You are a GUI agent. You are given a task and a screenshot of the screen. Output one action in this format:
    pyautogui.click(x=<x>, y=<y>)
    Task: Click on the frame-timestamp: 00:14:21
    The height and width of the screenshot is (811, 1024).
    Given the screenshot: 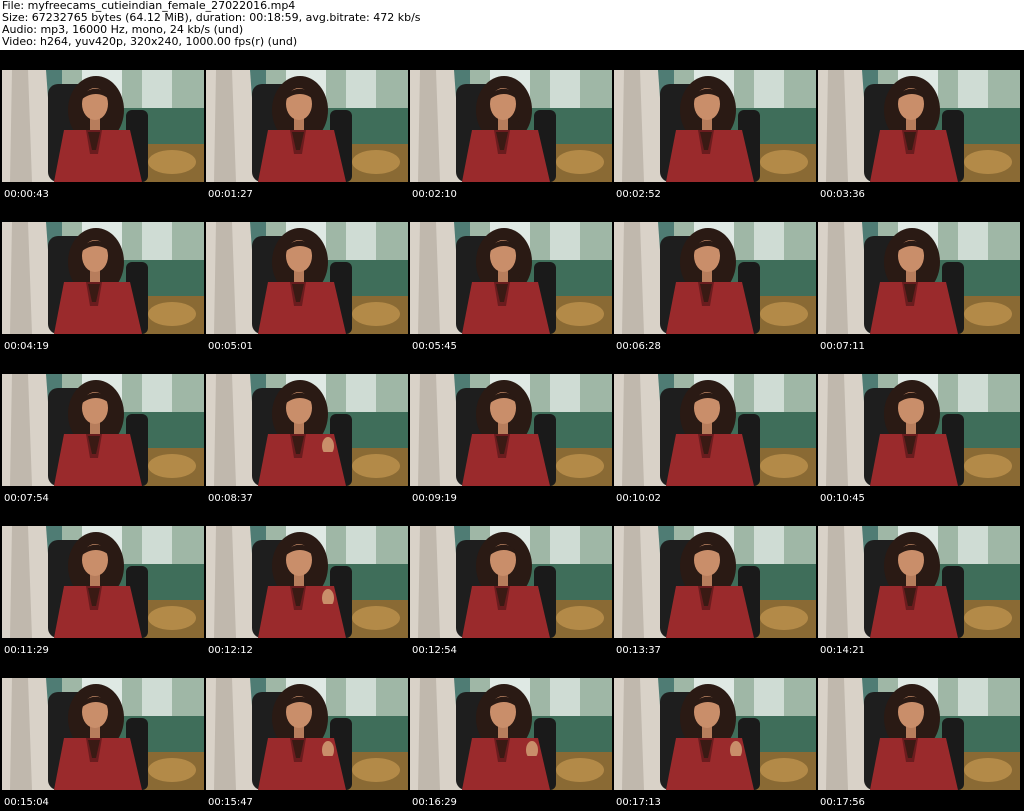 What is the action you would take?
    pyautogui.click(x=842, y=650)
    